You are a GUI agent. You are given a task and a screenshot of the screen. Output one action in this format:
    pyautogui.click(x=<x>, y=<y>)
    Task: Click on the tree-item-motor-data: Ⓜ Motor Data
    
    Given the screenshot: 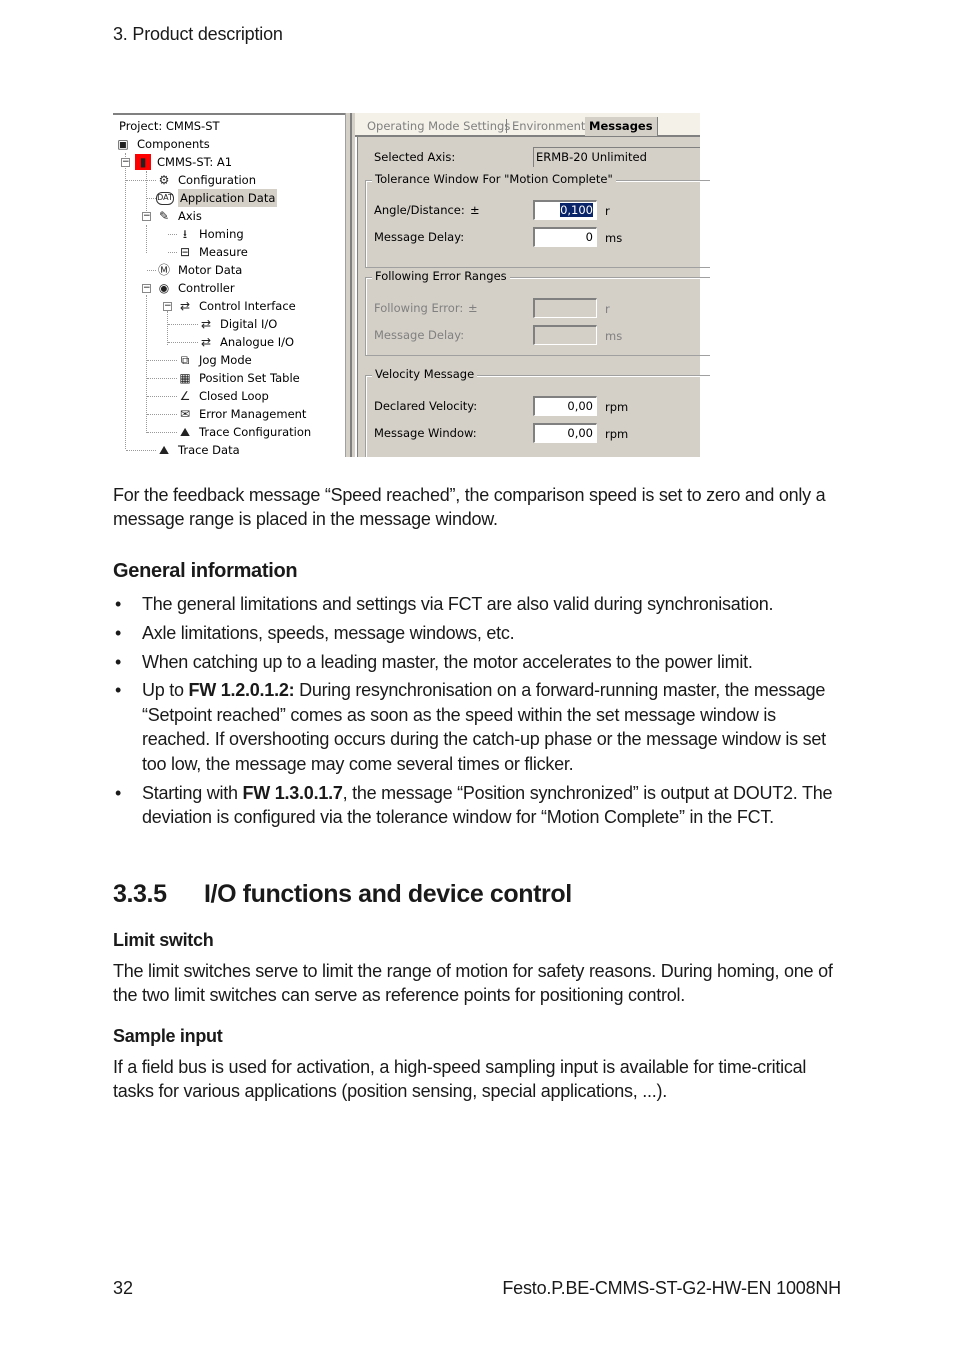 What is the action you would take?
    pyautogui.click(x=200, y=270)
    